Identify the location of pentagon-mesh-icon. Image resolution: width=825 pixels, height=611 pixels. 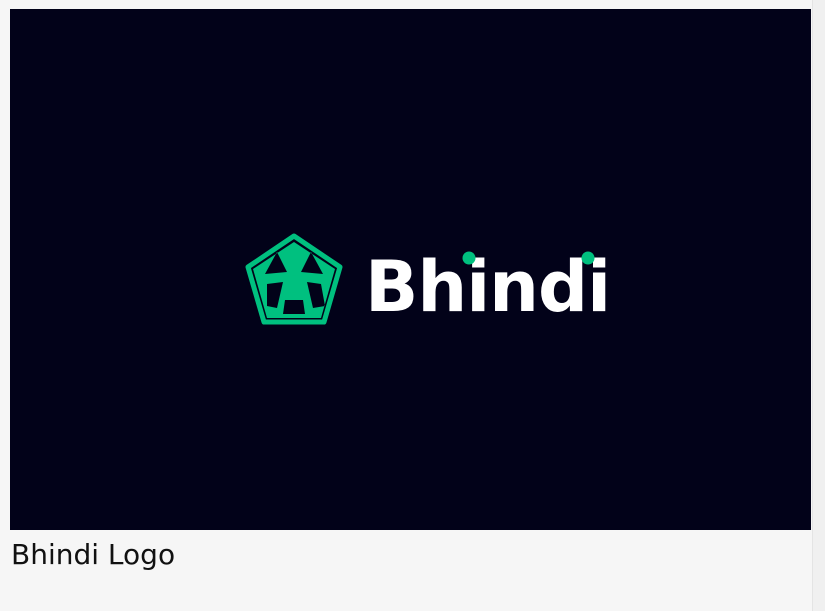
(294, 279).